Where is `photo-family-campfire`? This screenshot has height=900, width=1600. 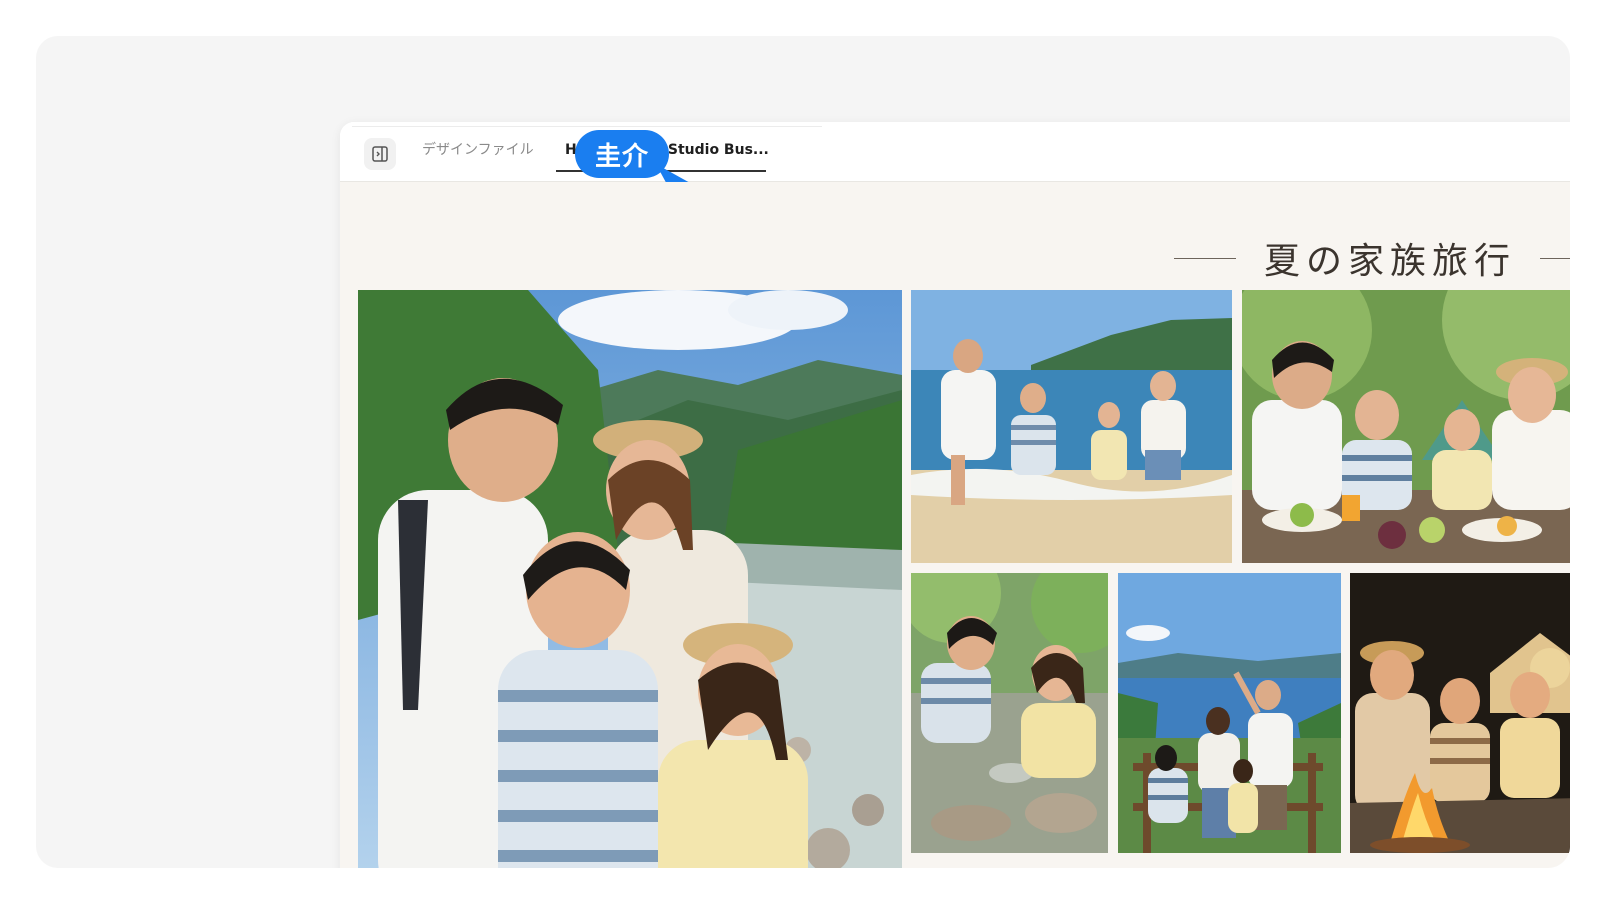
photo-family-campfire is located at coordinates (1460, 713).